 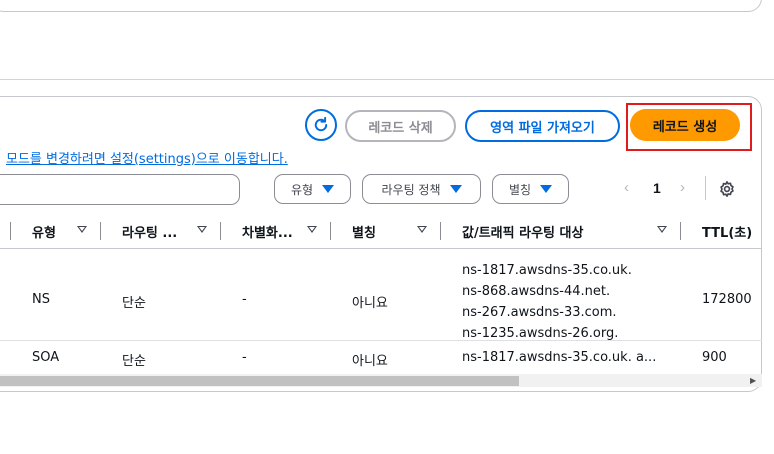 What do you see at coordinates (626, 187) in the screenshot?
I see `chevron-left-icon: ‹` at bounding box center [626, 187].